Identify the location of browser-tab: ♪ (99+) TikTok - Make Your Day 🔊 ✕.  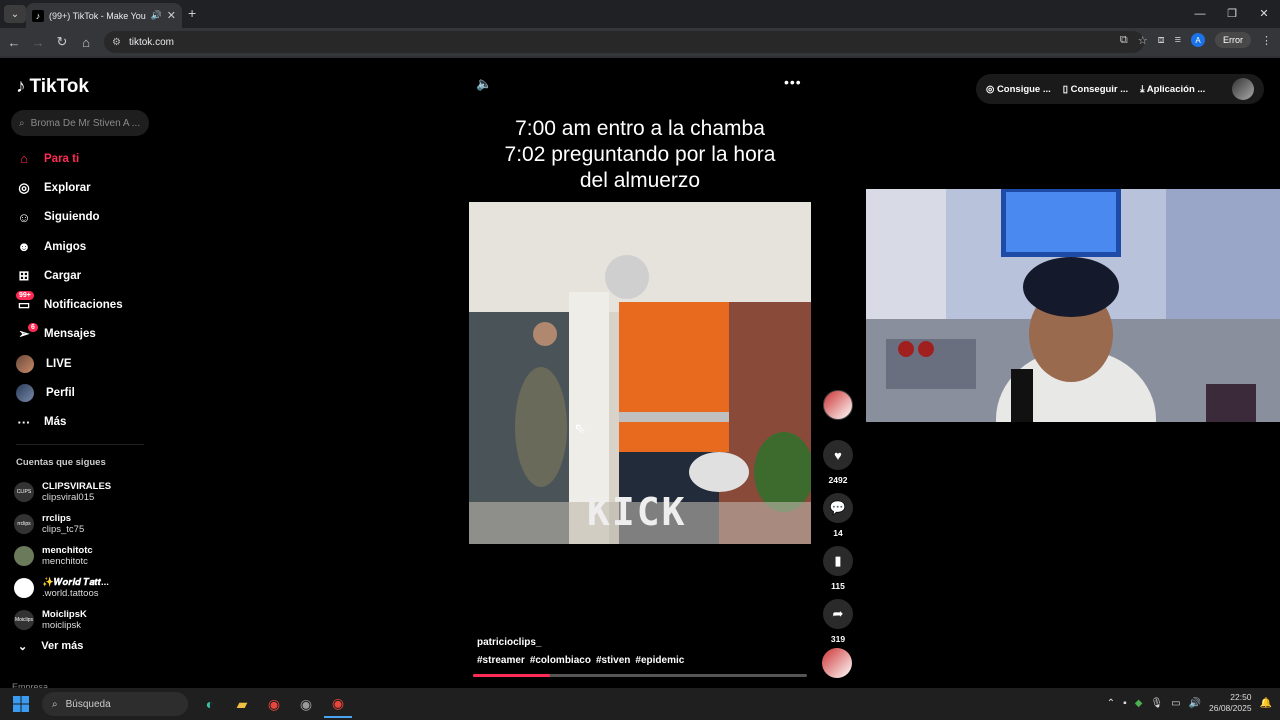
(104, 15).